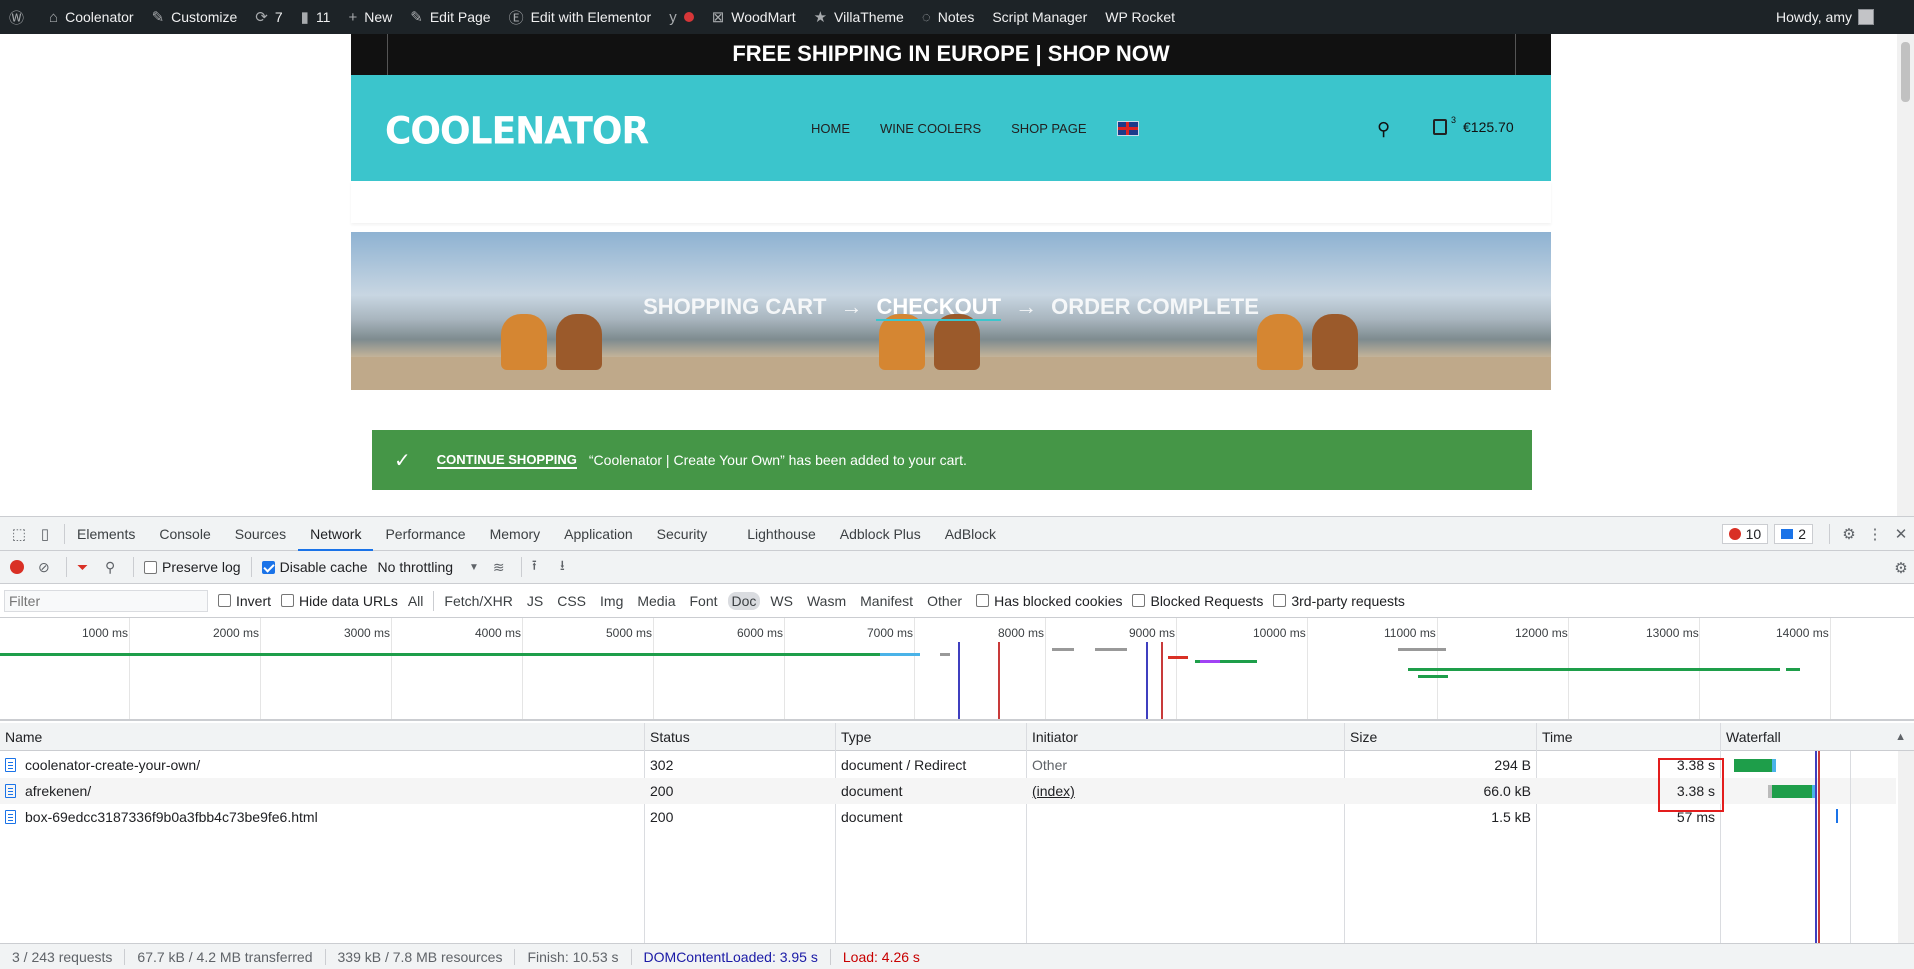  I want to click on type-media: Media, so click(656, 601).